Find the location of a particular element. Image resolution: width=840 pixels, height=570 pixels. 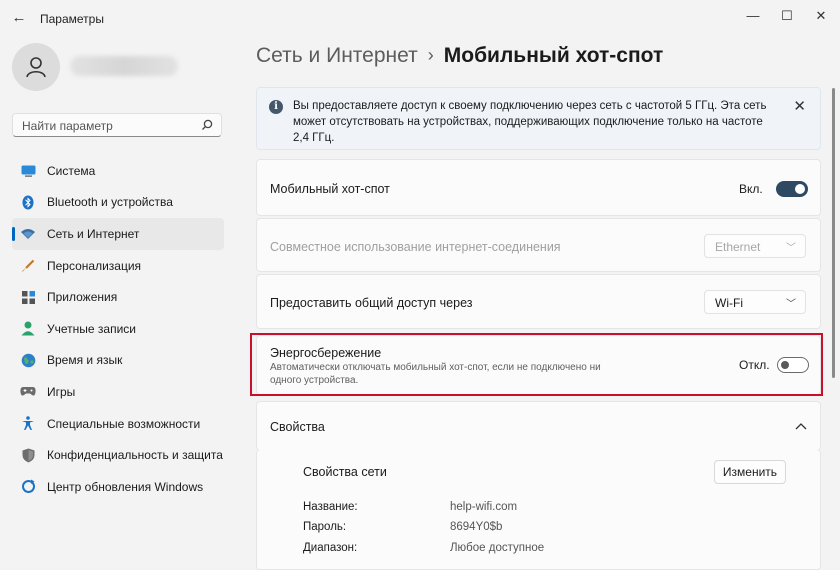

search-input: Найти параметр is located at coordinates (117, 125).